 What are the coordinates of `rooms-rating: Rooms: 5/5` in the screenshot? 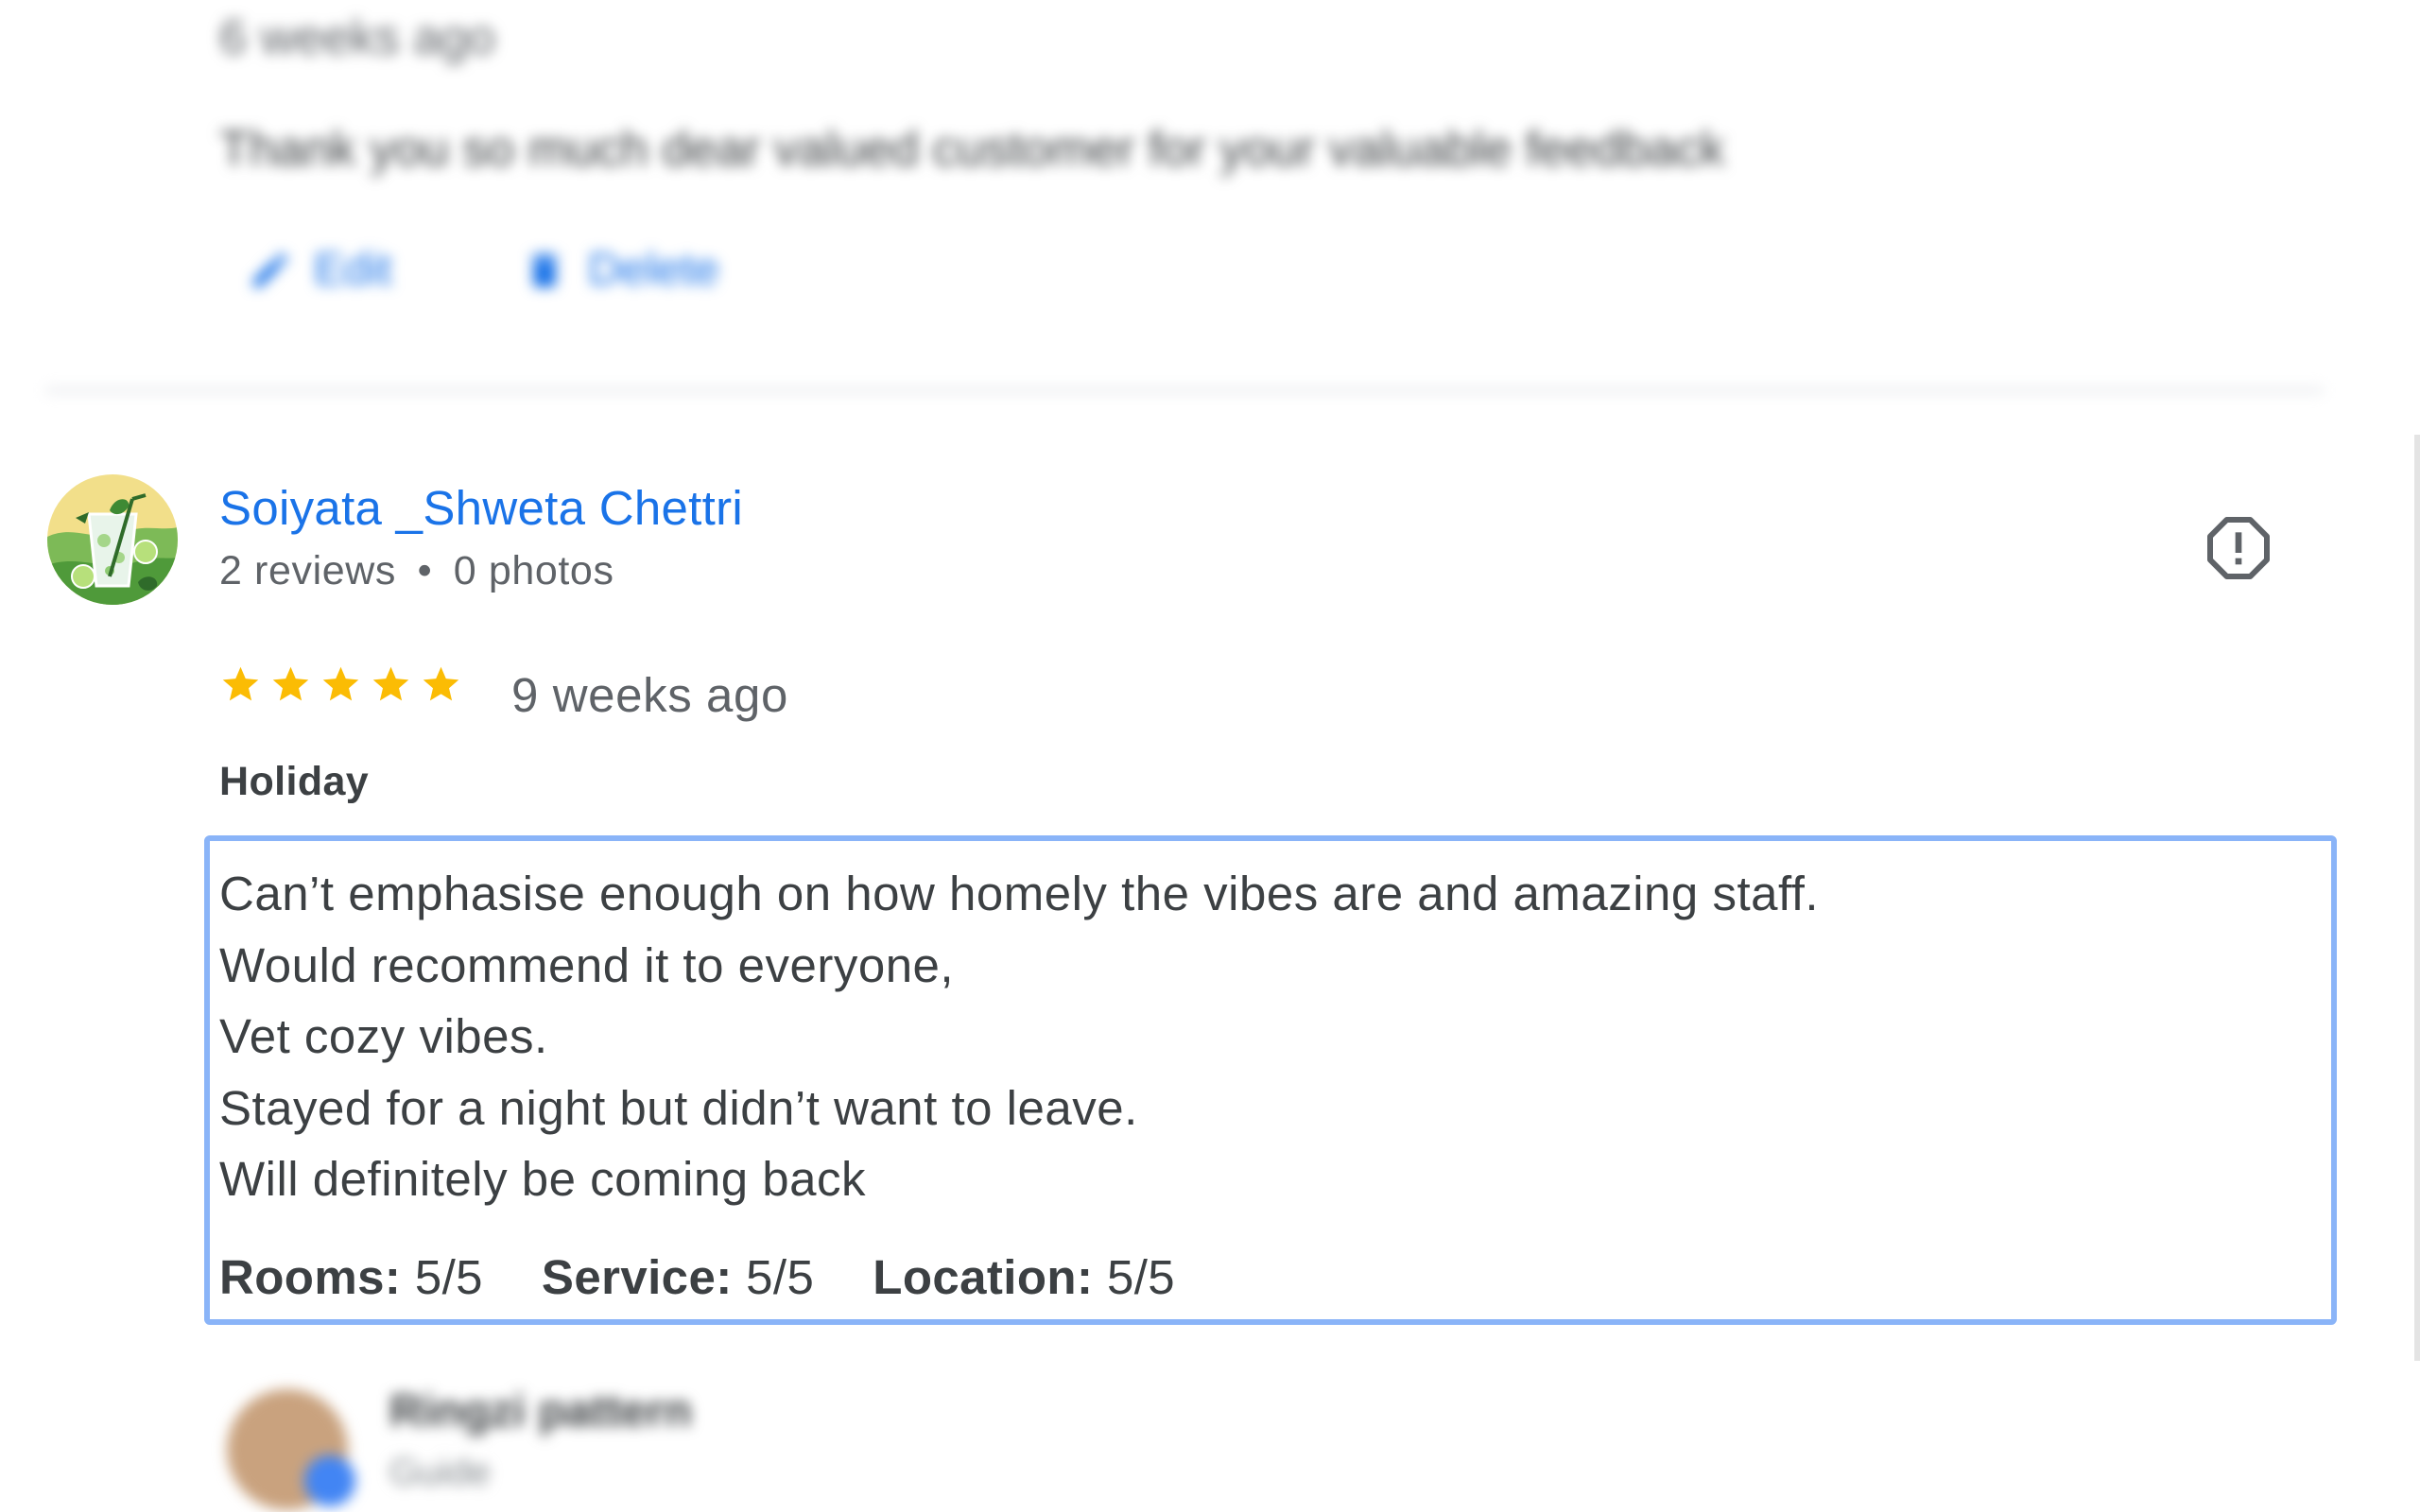 It's located at (351, 1277).